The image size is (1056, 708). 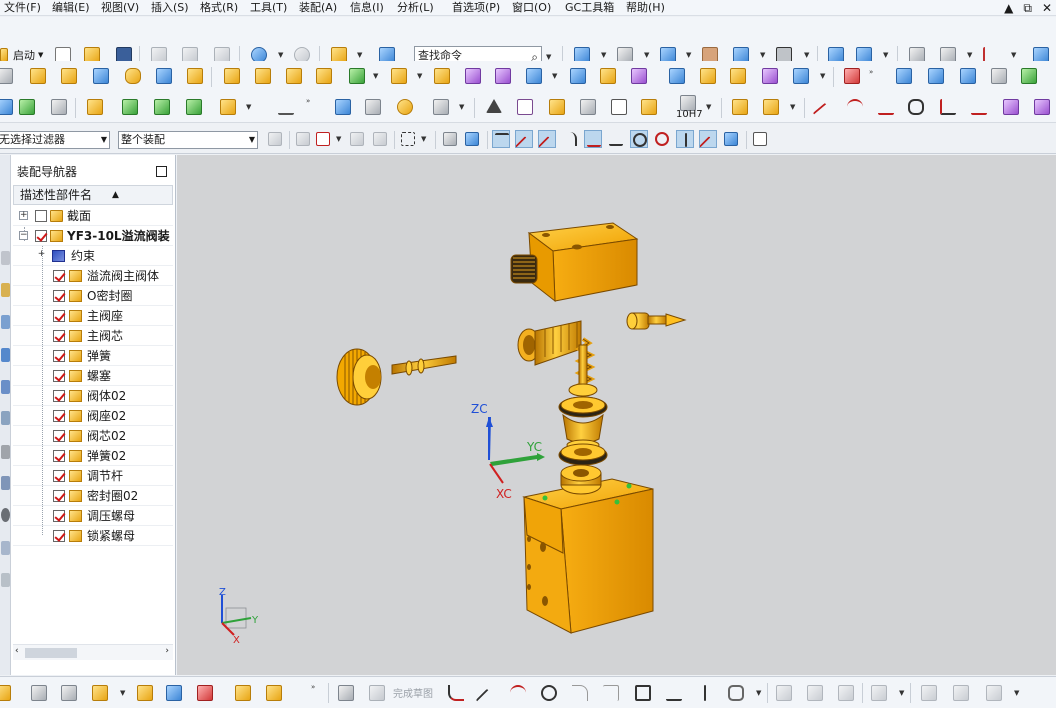 What do you see at coordinates (205, 693) in the screenshot?
I see `constraint-navigator-icon` at bounding box center [205, 693].